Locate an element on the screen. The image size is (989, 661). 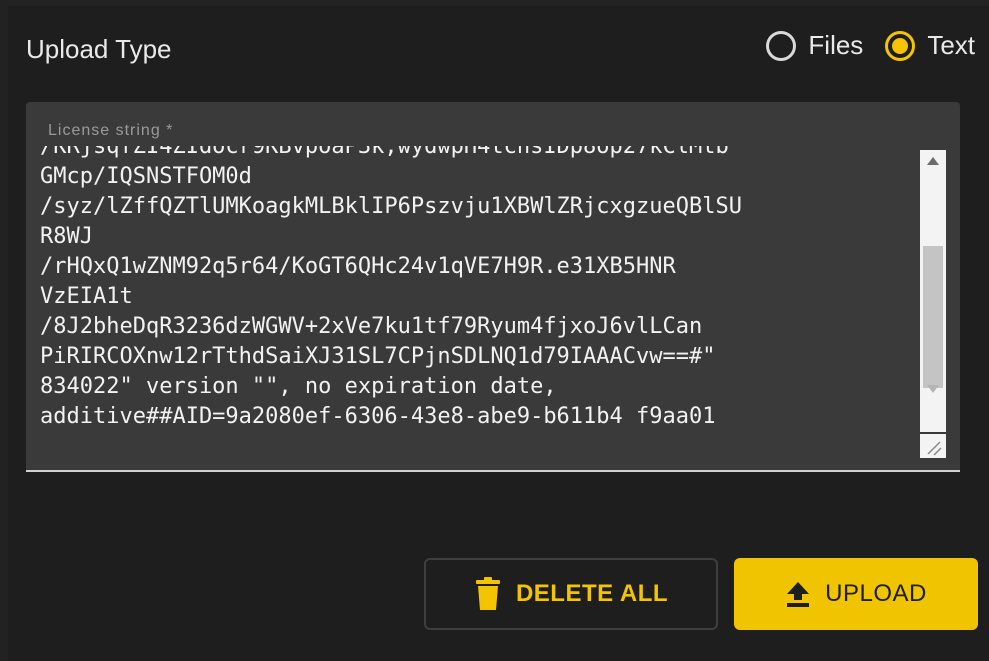
upload-label: UPLOAD is located at coordinates (876, 593).